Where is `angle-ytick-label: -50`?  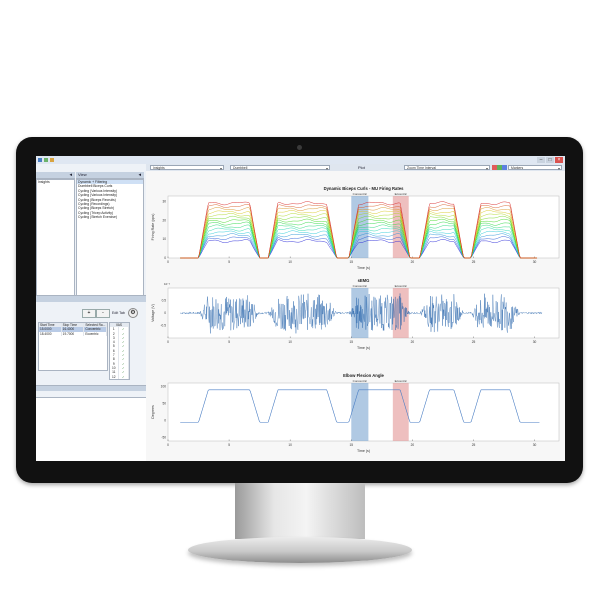 angle-ytick-label: -50 is located at coordinates (163, 438).